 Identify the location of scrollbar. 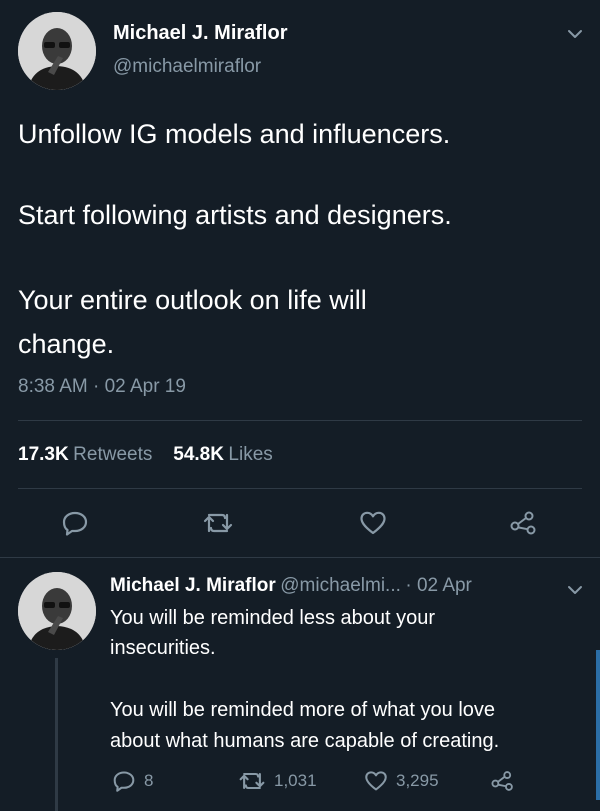
(598, 725).